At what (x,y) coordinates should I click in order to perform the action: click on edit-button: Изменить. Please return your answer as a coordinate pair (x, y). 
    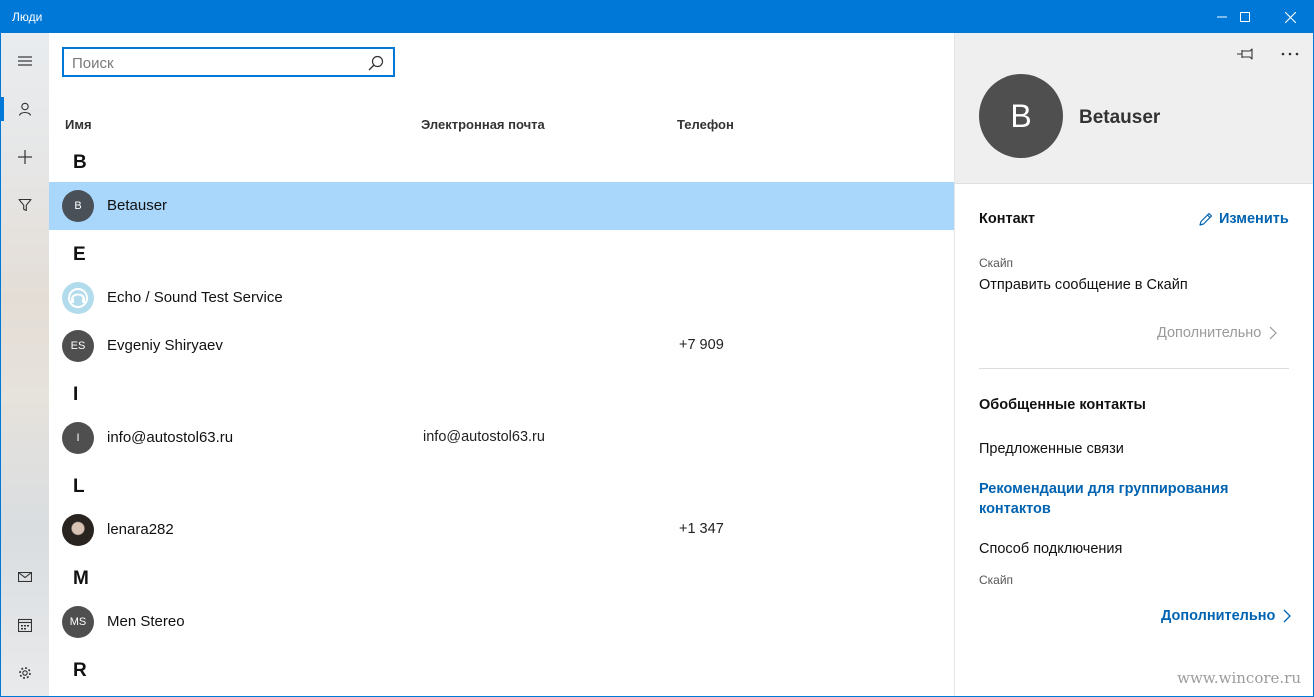
    Looking at the image, I should click on (1243, 219).